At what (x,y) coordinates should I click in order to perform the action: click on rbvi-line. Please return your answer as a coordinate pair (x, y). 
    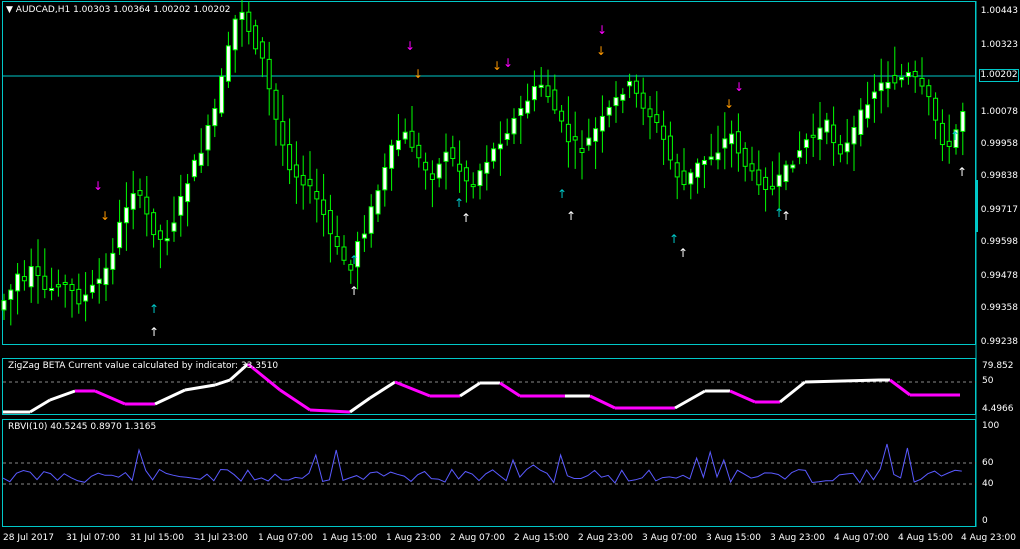
    Looking at the image, I should click on (482, 463).